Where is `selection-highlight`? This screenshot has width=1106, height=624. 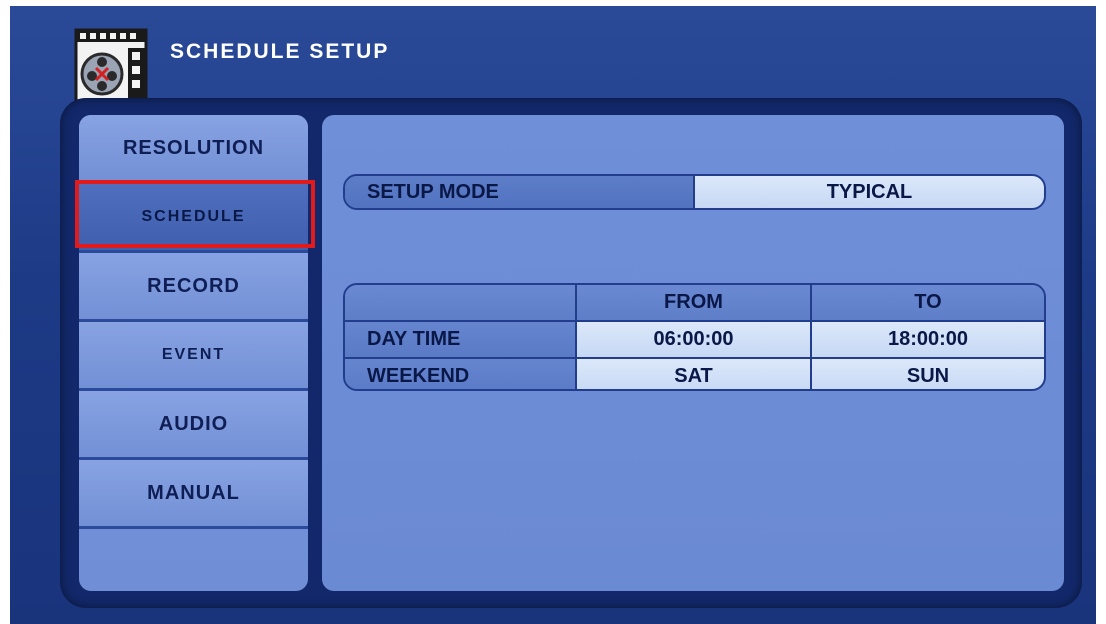 selection-highlight is located at coordinates (195, 214).